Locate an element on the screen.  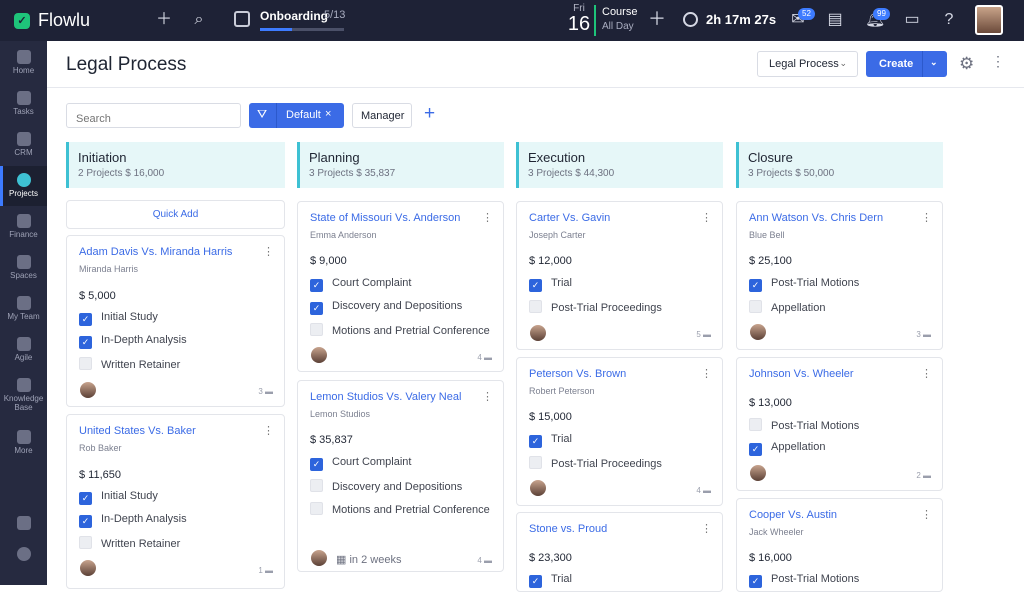
sidebar-item-spaces: Spaces is located at coordinates (23, 271).